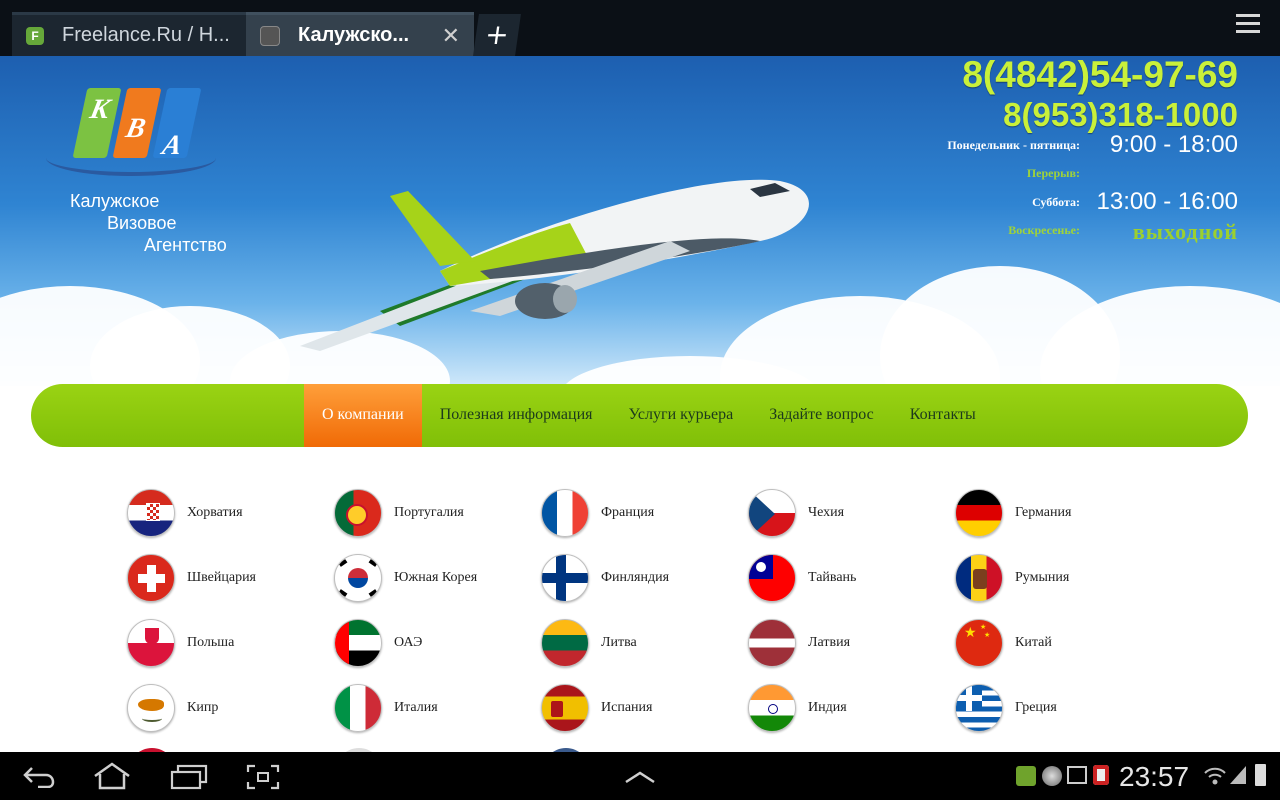 The width and height of the screenshot is (1280, 800). Describe the element at coordinates (1058, 708) in the screenshot. I see `country-greece: Греция` at that location.